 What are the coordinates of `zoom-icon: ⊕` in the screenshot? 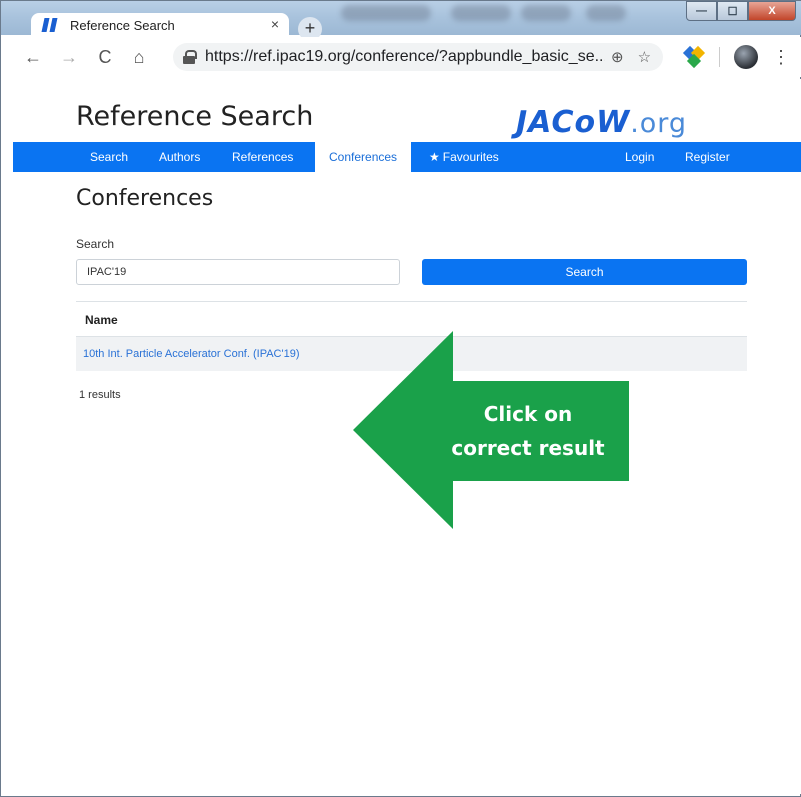 It's located at (617, 57).